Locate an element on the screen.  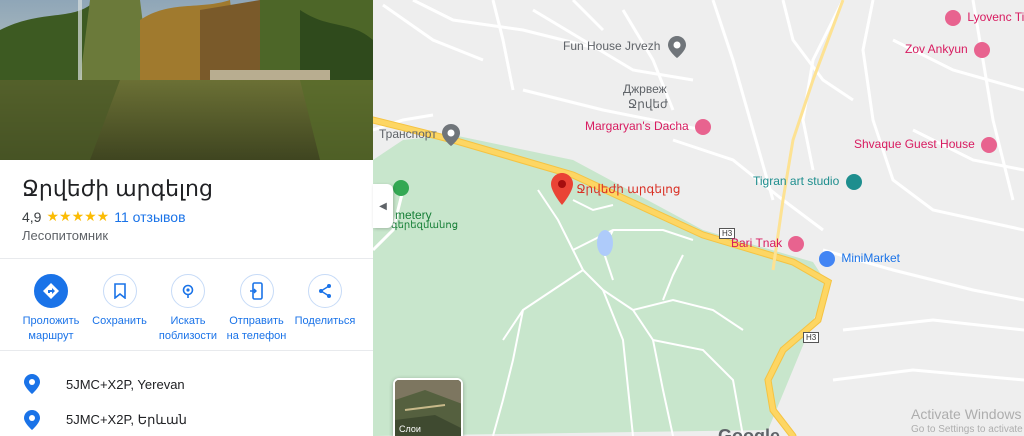
selected-place-label: Ջրվեժի արգելոց is located at coordinates (628, 189).